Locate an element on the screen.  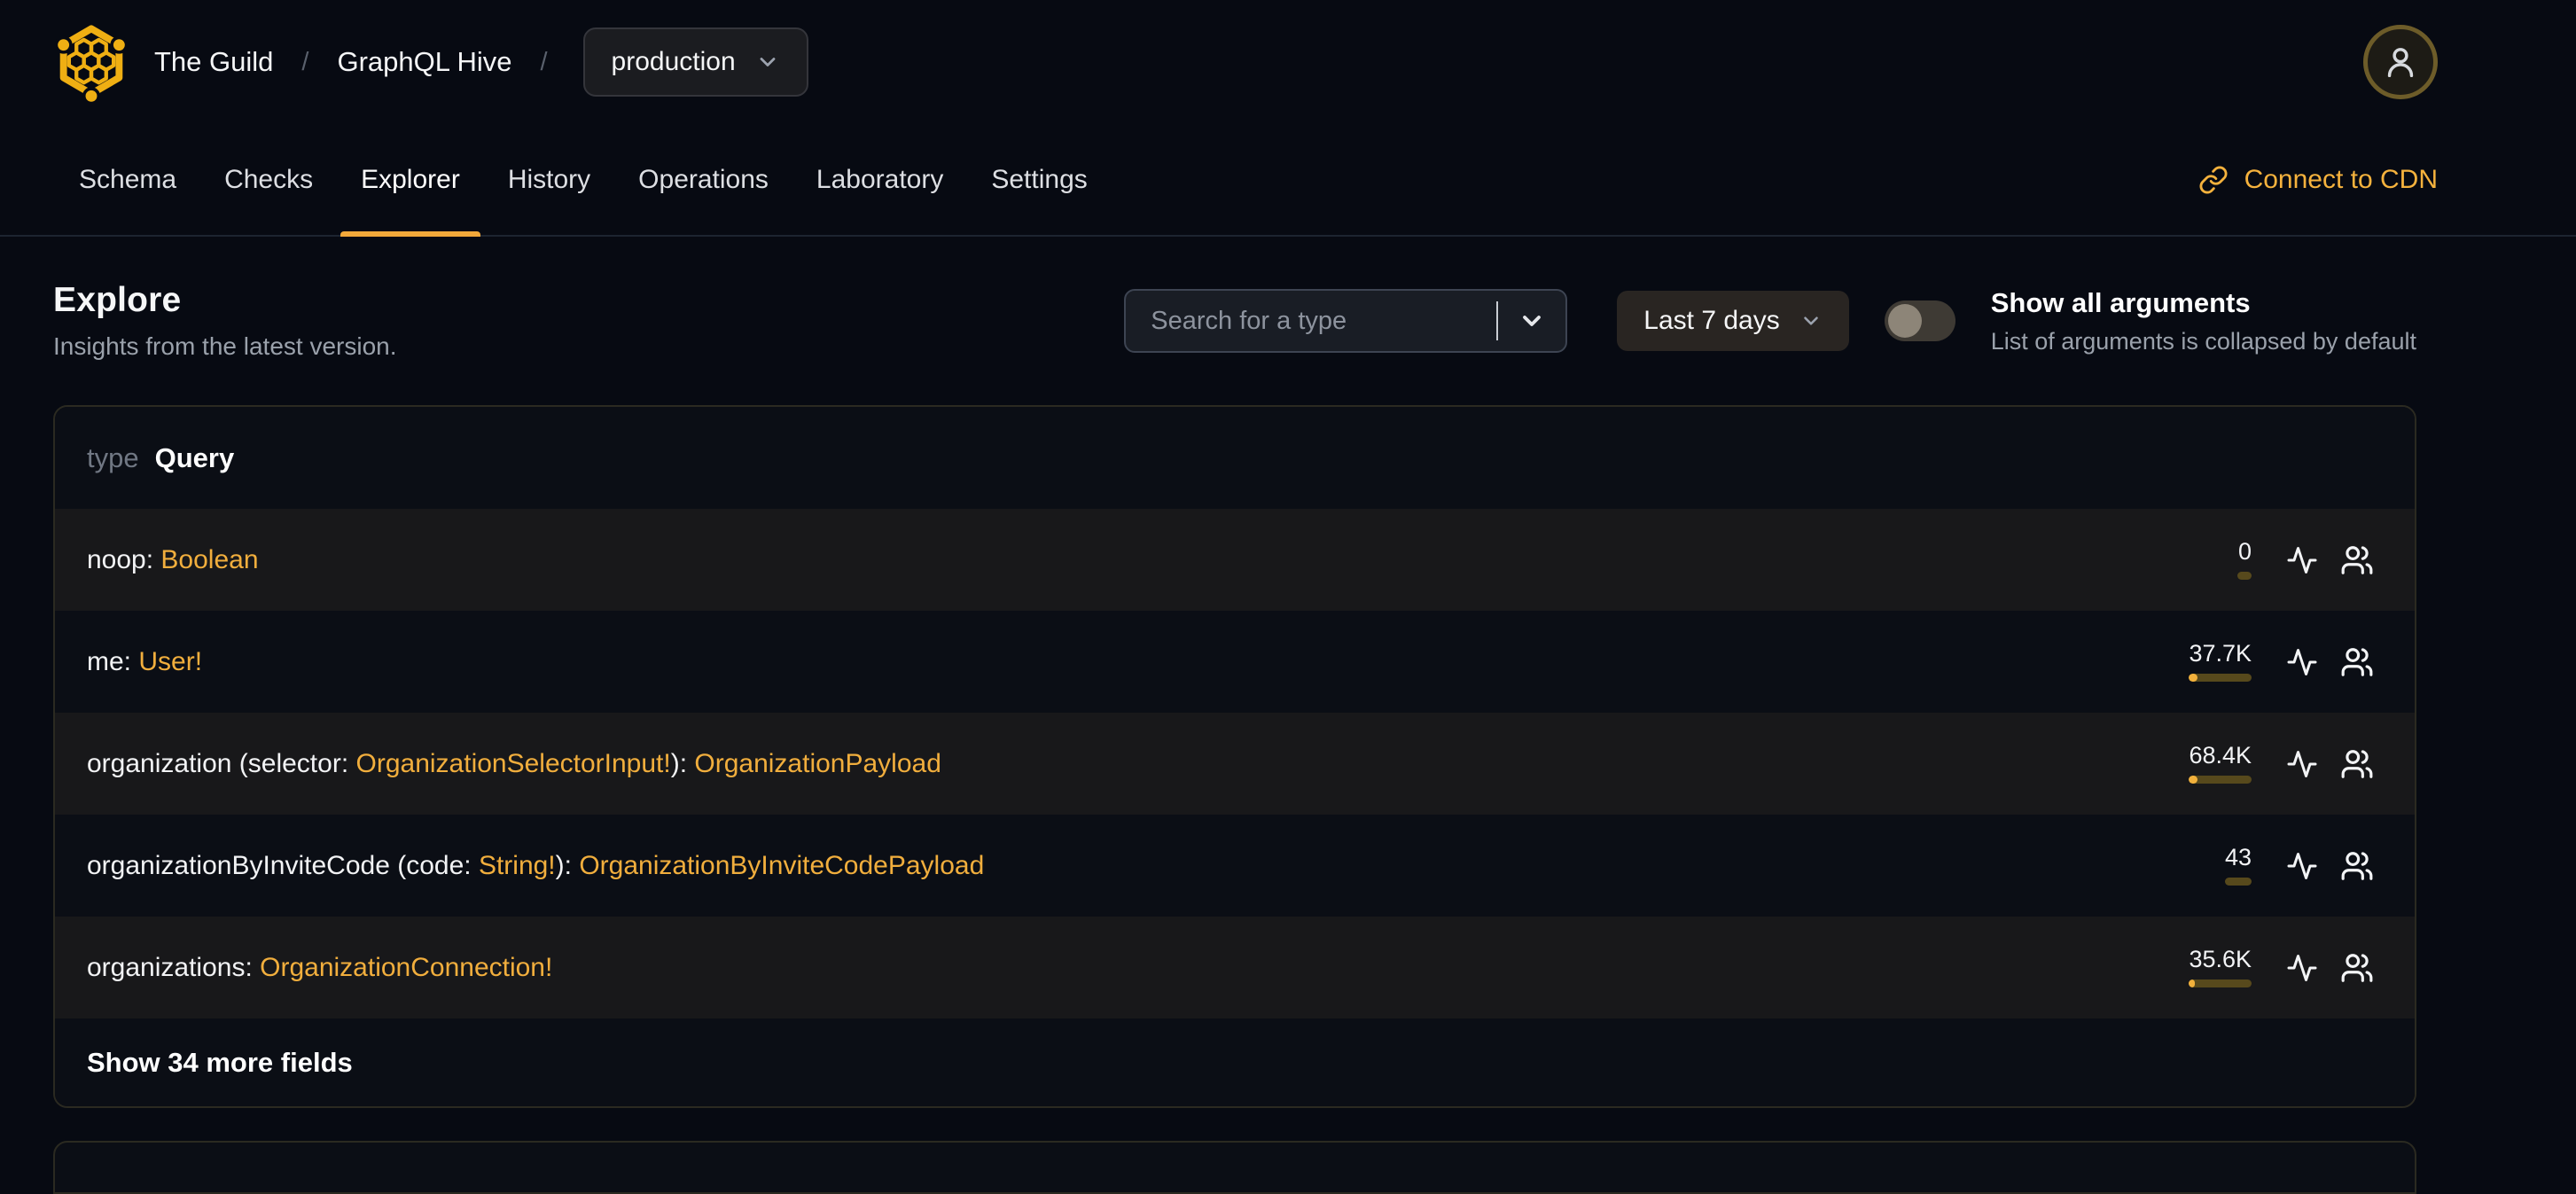
tab-laboratory: Laboratory is located at coordinates (879, 179).